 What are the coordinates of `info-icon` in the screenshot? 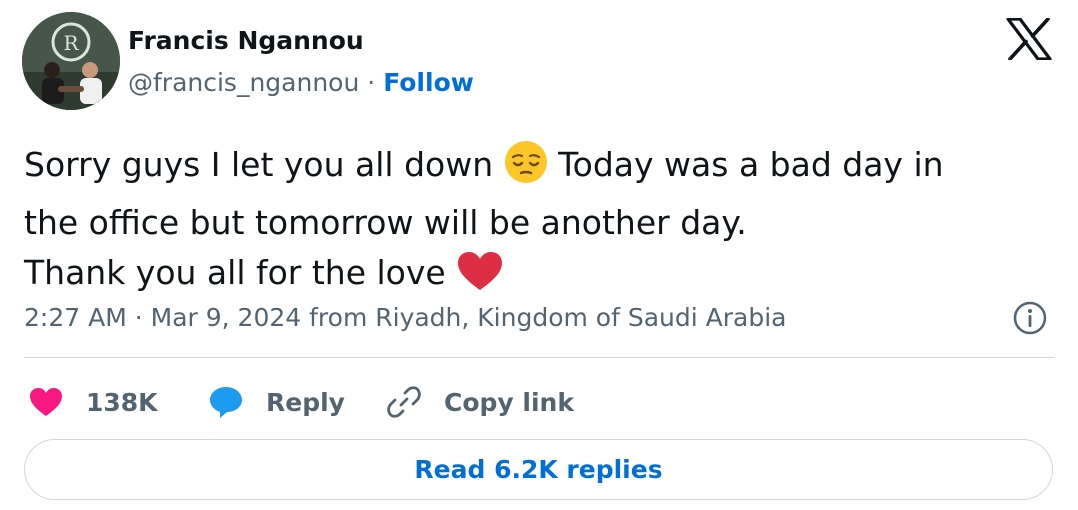 It's located at (1030, 318).